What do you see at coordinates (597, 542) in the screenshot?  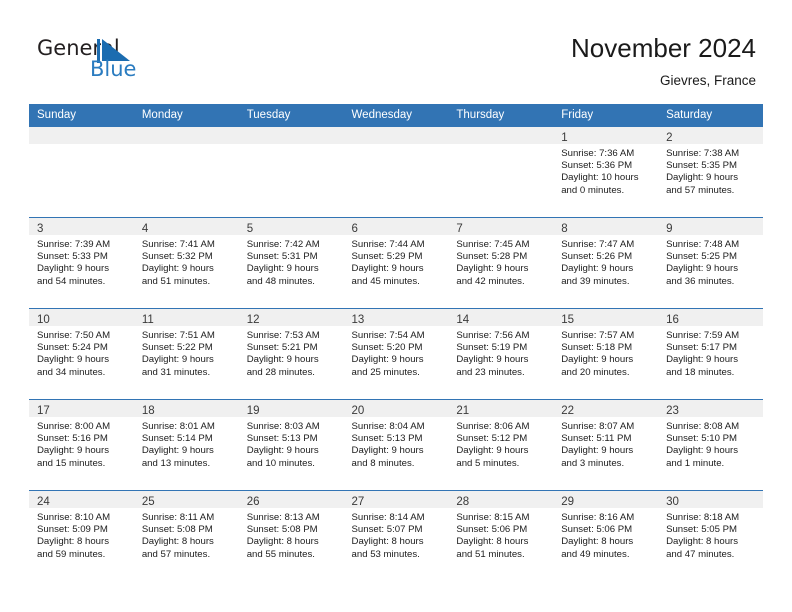 I see `daylight-text-line1: Daylight: 8 hours` at bounding box center [597, 542].